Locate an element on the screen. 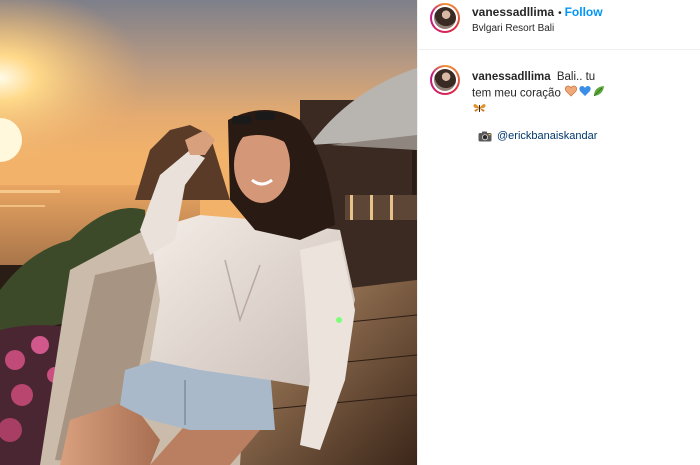 The width and height of the screenshot is (700, 465). blue-heart-icon is located at coordinates (585, 93).